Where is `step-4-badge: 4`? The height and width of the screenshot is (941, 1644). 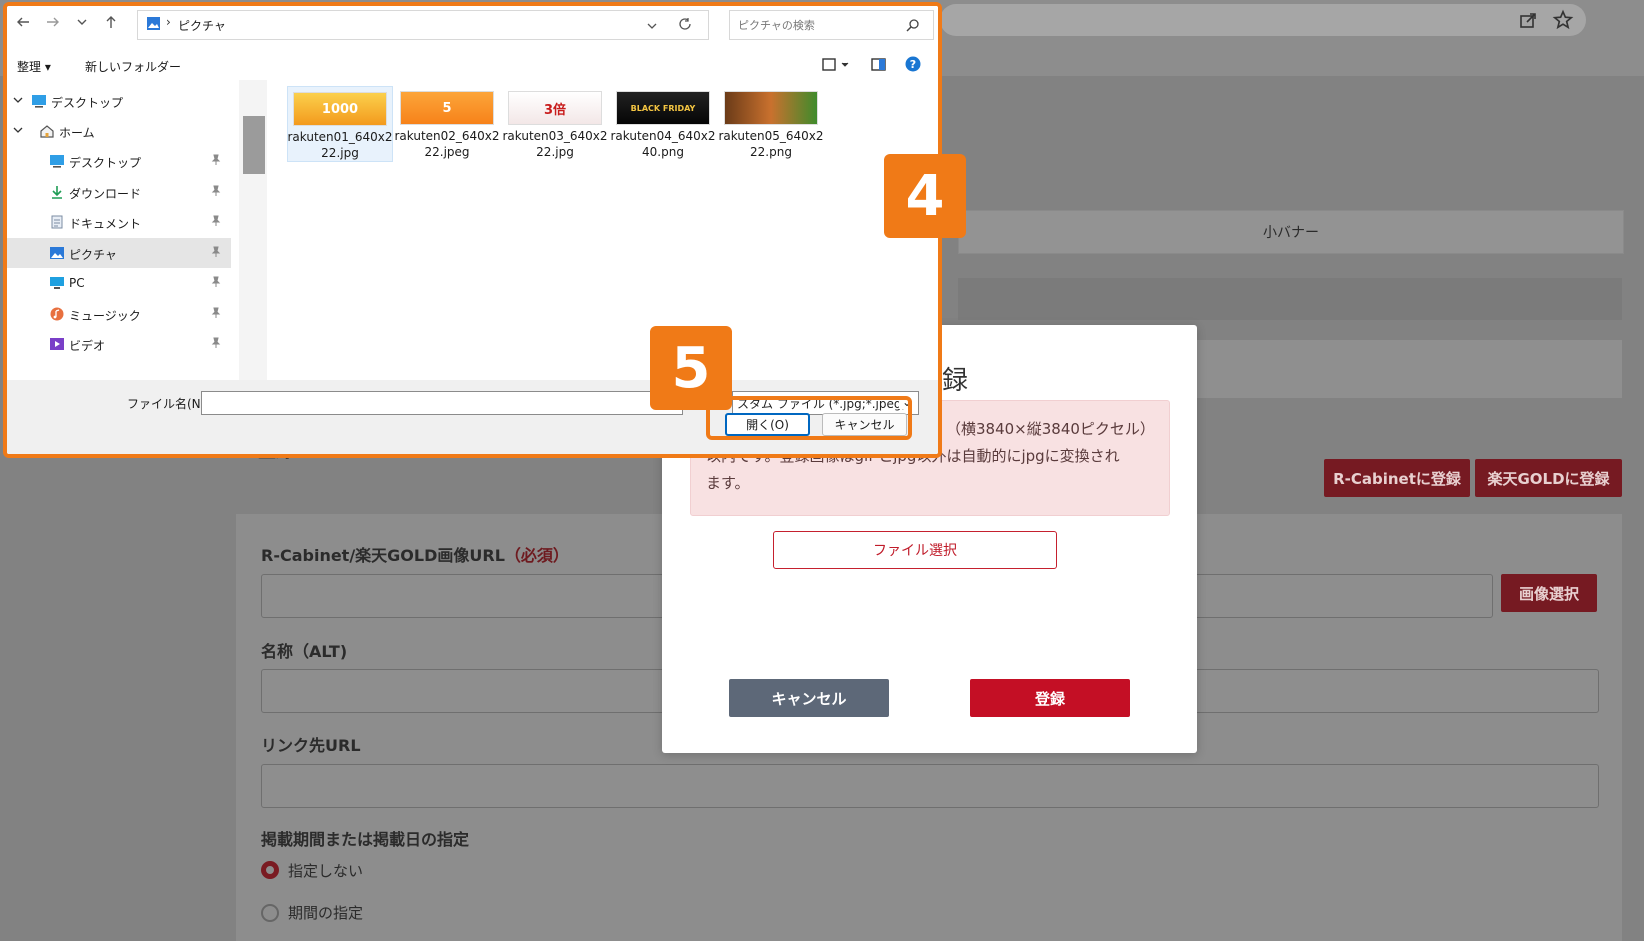 step-4-badge: 4 is located at coordinates (925, 196).